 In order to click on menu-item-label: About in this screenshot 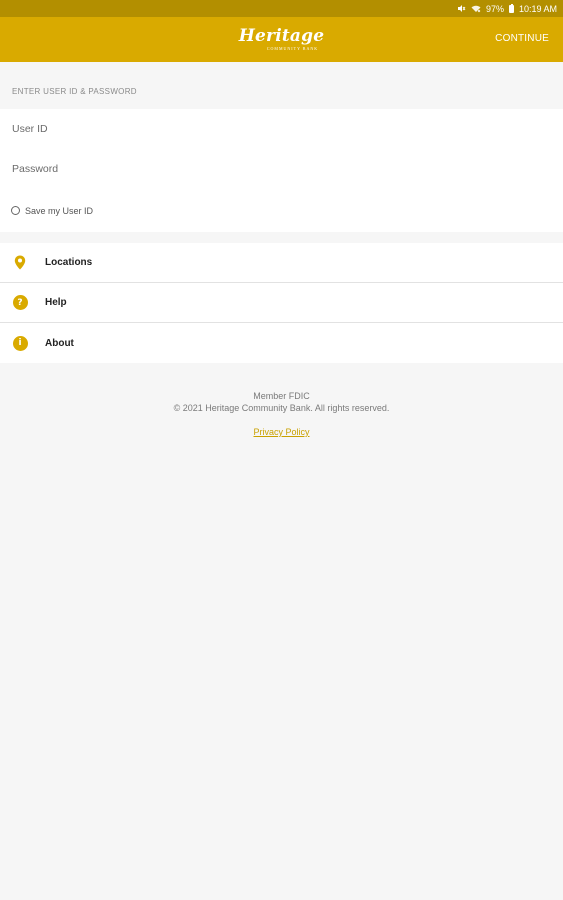, I will do `click(59, 343)`.